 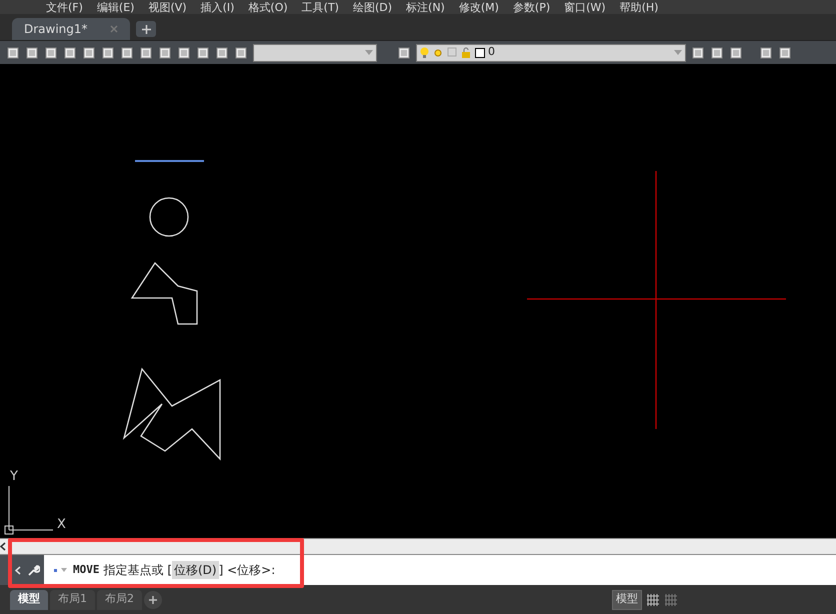 What do you see at coordinates (169, 217) in the screenshot?
I see `circle-shape` at bounding box center [169, 217].